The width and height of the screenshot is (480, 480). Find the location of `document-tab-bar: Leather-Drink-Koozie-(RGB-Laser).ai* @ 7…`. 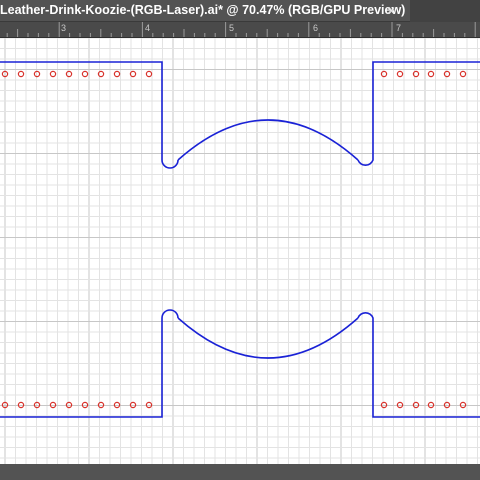

document-tab-bar: Leather-Drink-Koozie-(RGB-Laser).ai* @ 7… is located at coordinates (240, 11).